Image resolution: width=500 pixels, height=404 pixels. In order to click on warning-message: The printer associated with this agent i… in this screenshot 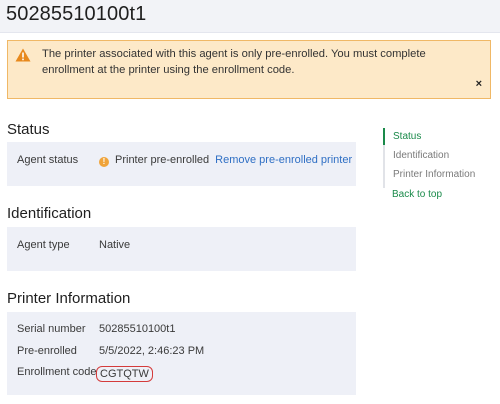, I will do `click(234, 62)`.